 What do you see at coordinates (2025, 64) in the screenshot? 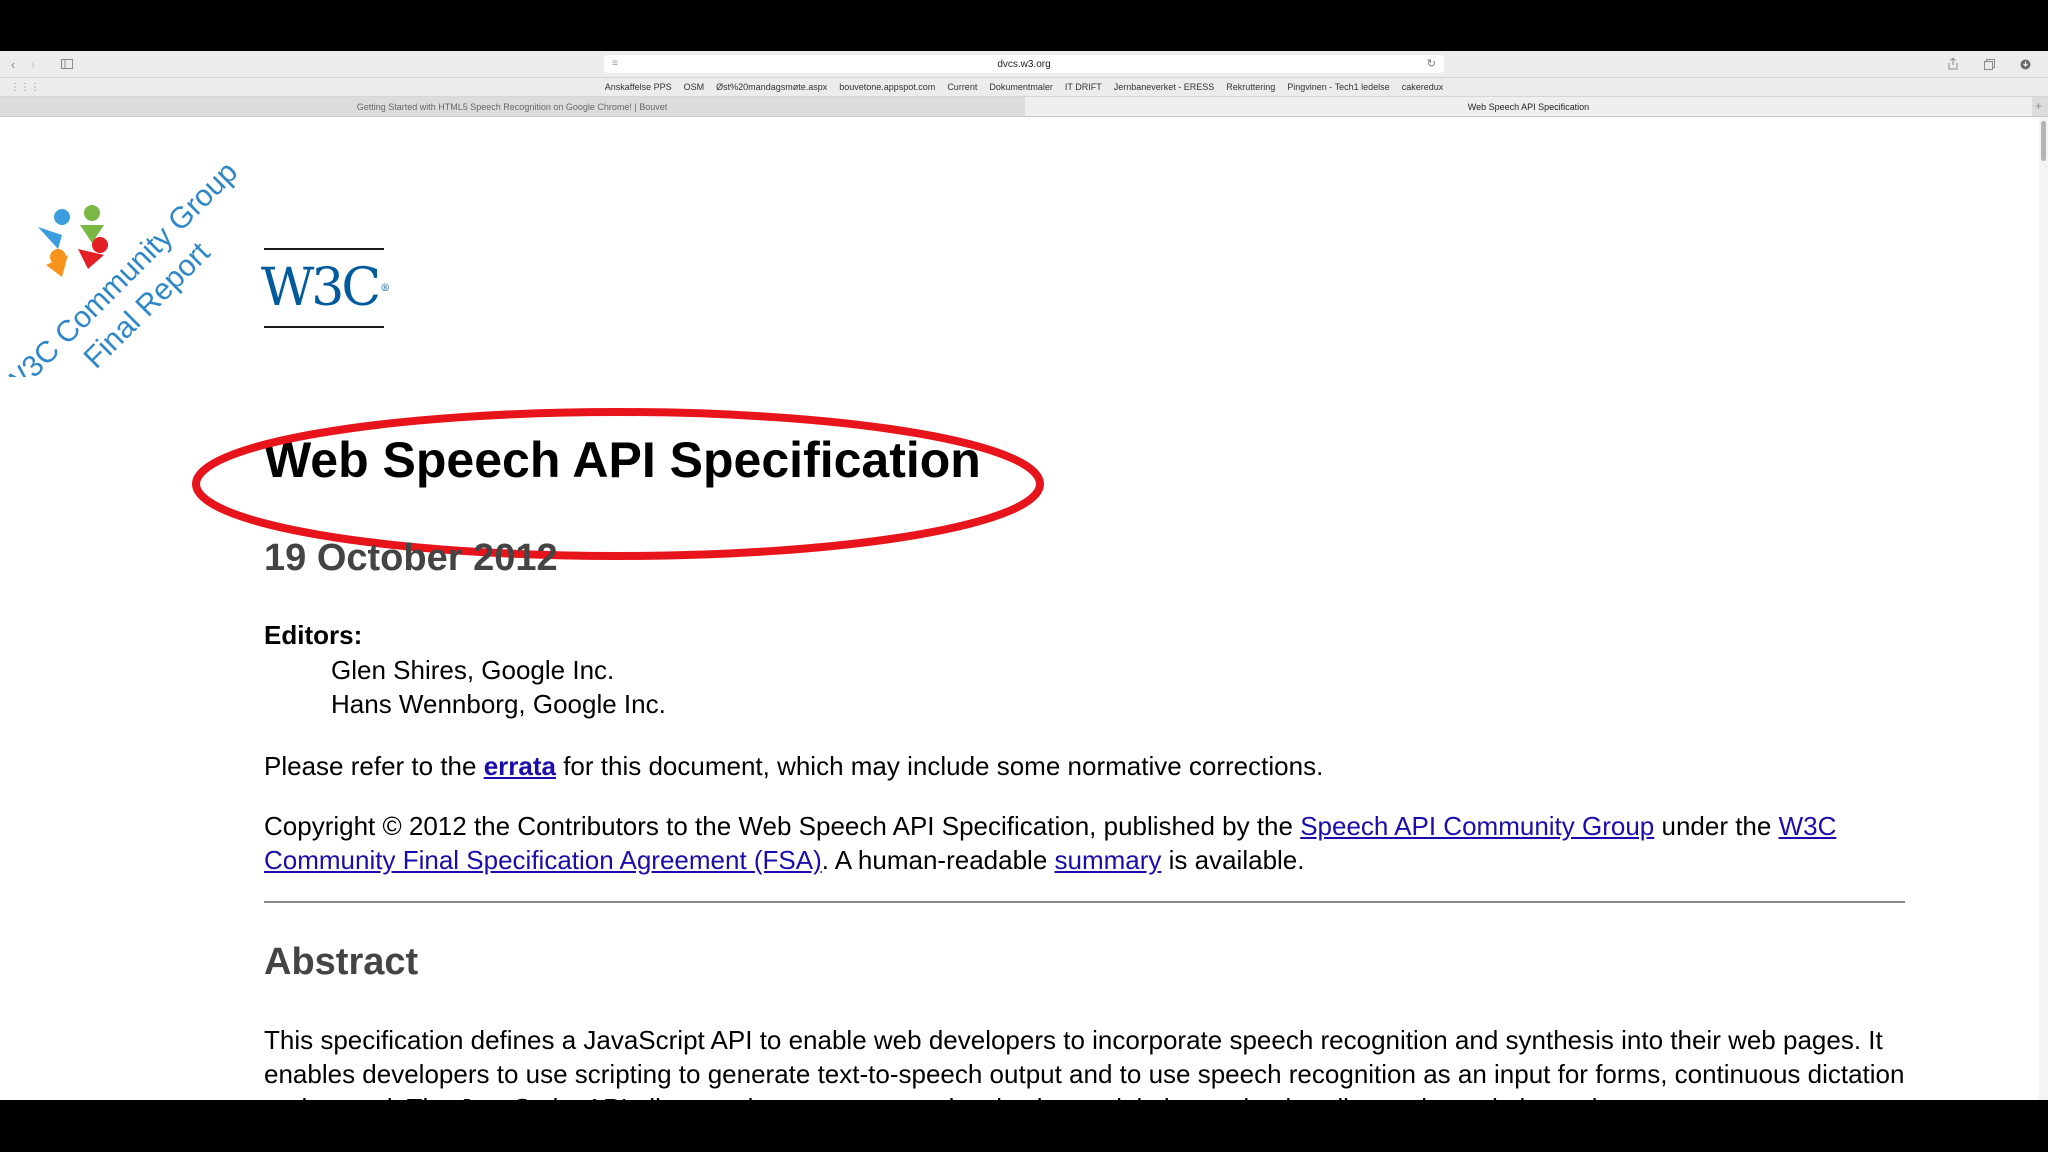
I see `download-icon` at bounding box center [2025, 64].